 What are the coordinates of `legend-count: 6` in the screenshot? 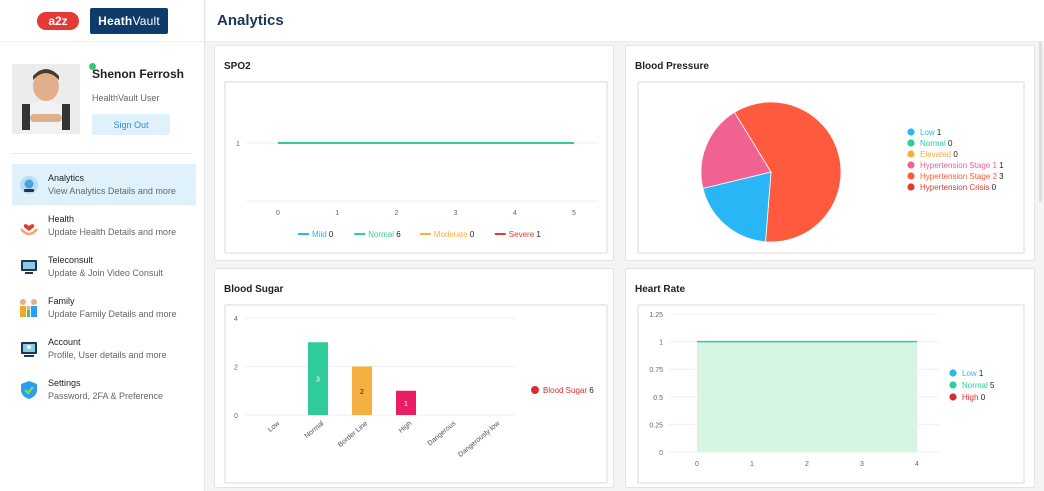 It's located at (591, 390).